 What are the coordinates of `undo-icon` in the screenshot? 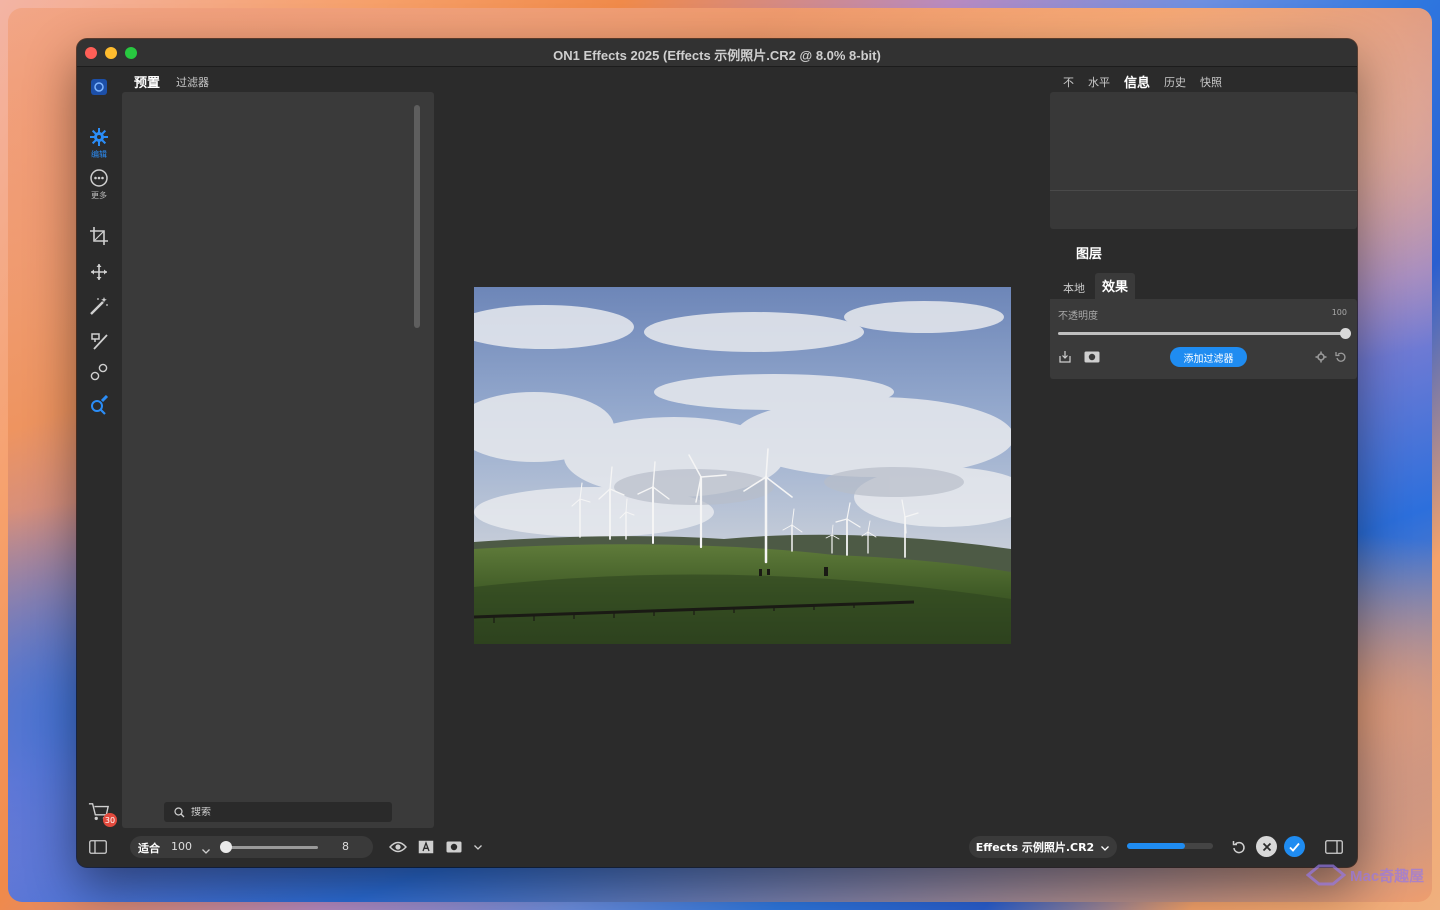 It's located at (1238, 846).